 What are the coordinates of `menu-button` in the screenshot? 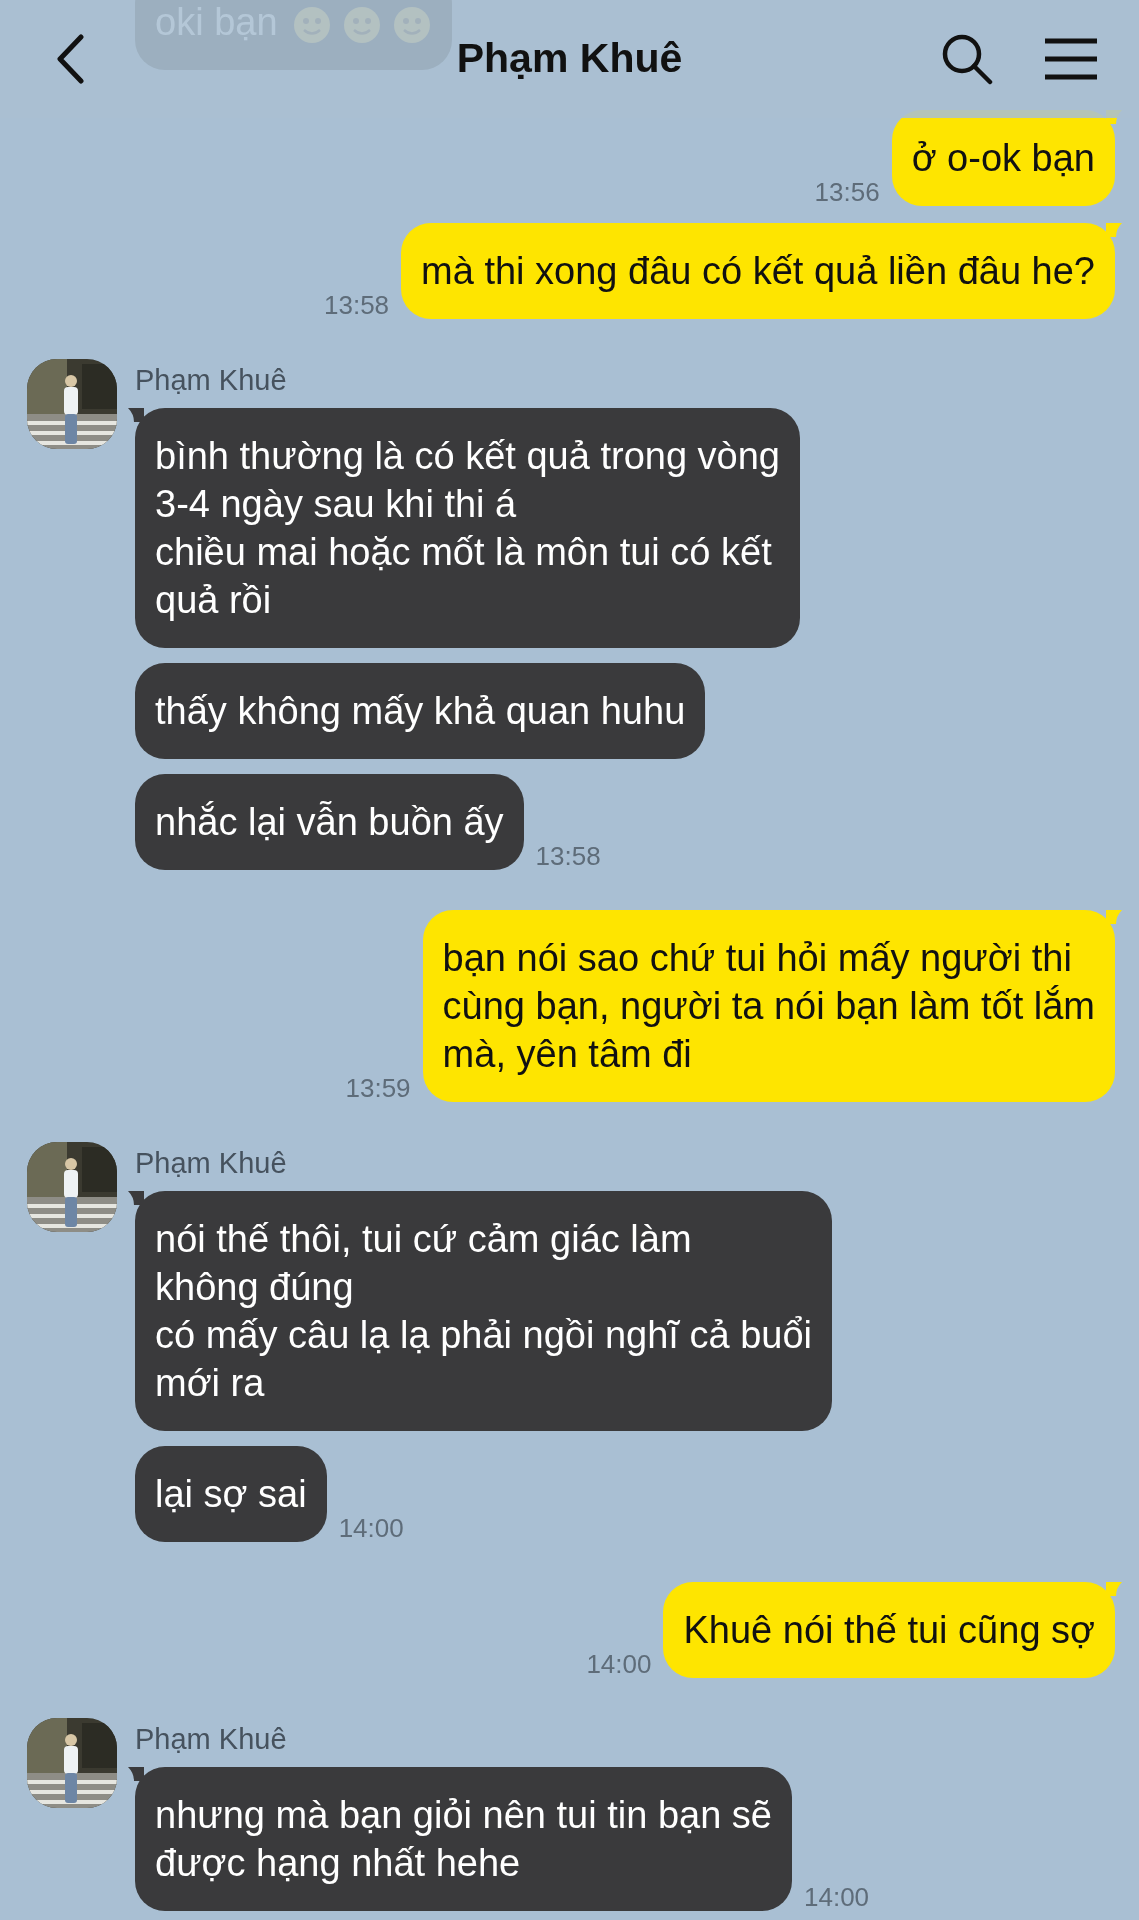 It's located at (1071, 59).